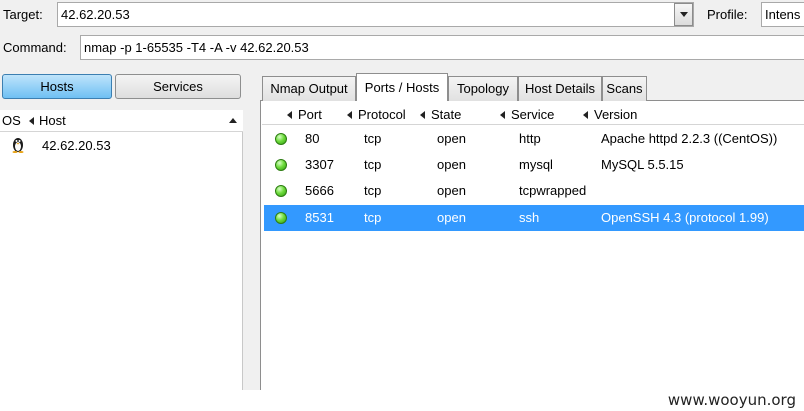 Image resolution: width=804 pixels, height=411 pixels. What do you see at coordinates (560, 88) in the screenshot?
I see `tab-host-details: Host Details` at bounding box center [560, 88].